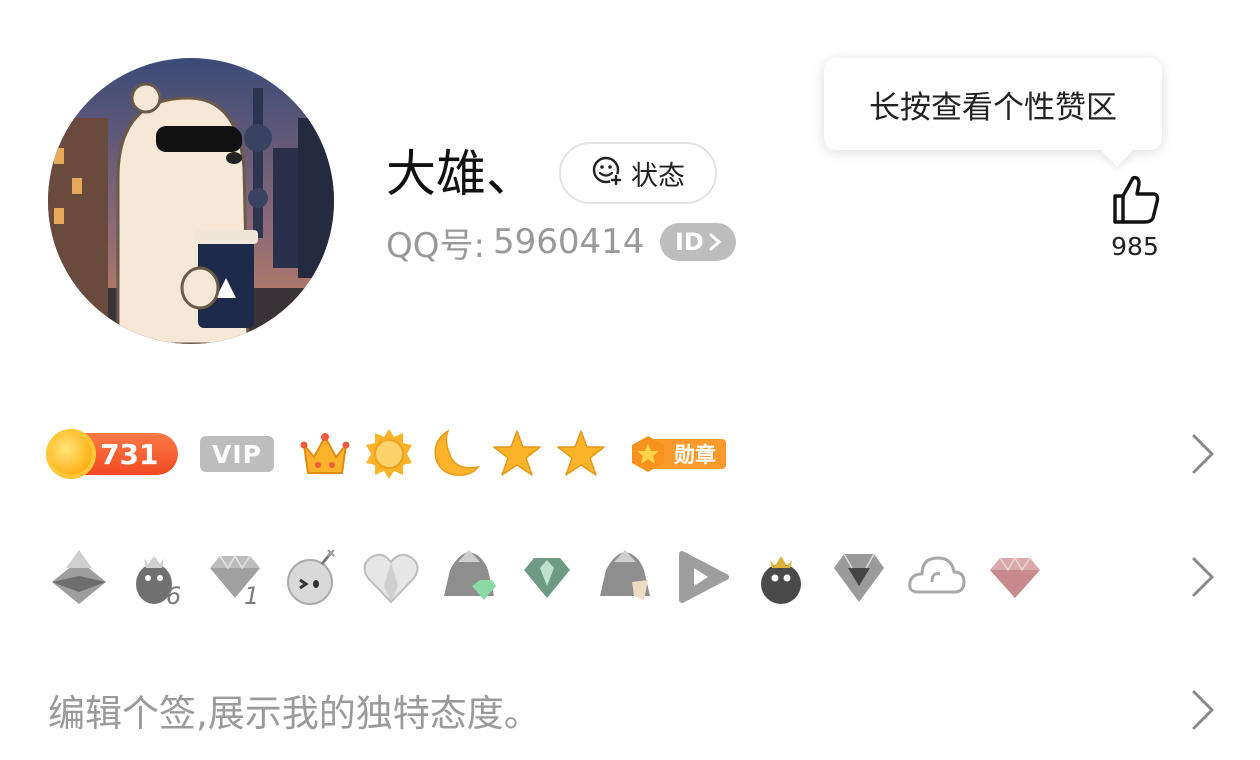  Describe the element at coordinates (568, 242) in the screenshot. I see `qq-number: 5960414` at that location.